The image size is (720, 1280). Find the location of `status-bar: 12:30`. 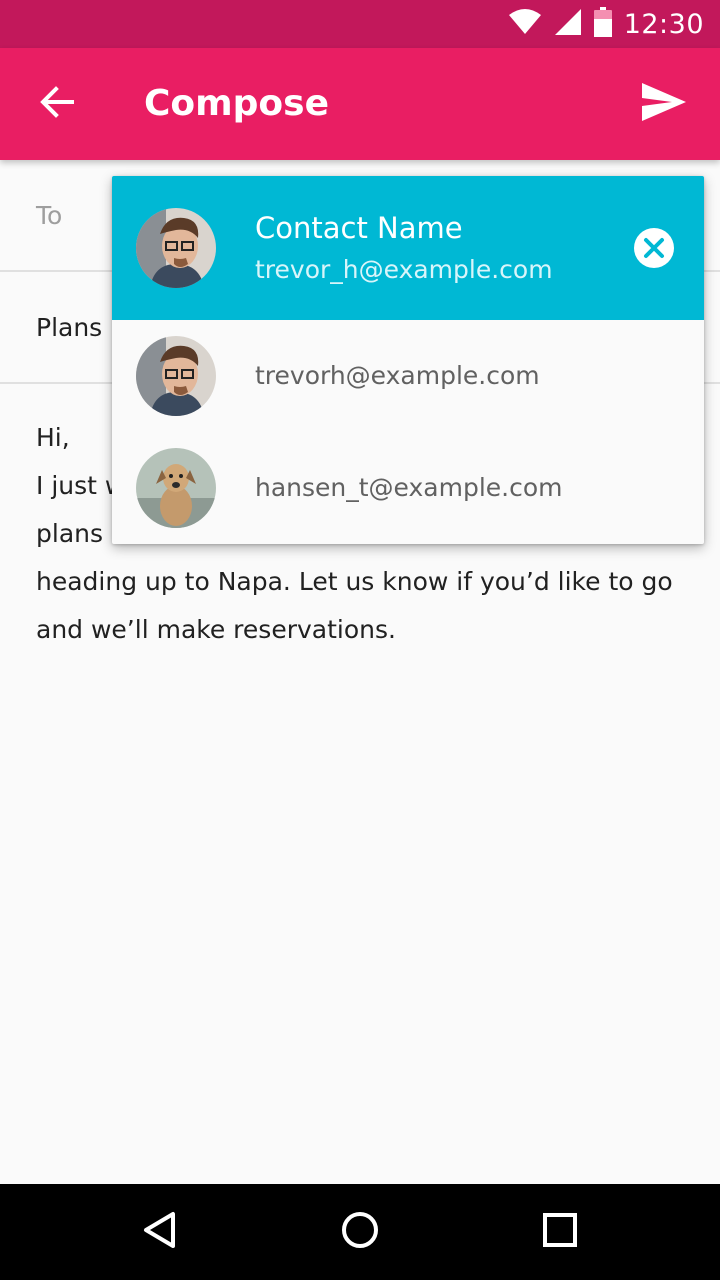

status-bar: 12:30 is located at coordinates (360, 24).